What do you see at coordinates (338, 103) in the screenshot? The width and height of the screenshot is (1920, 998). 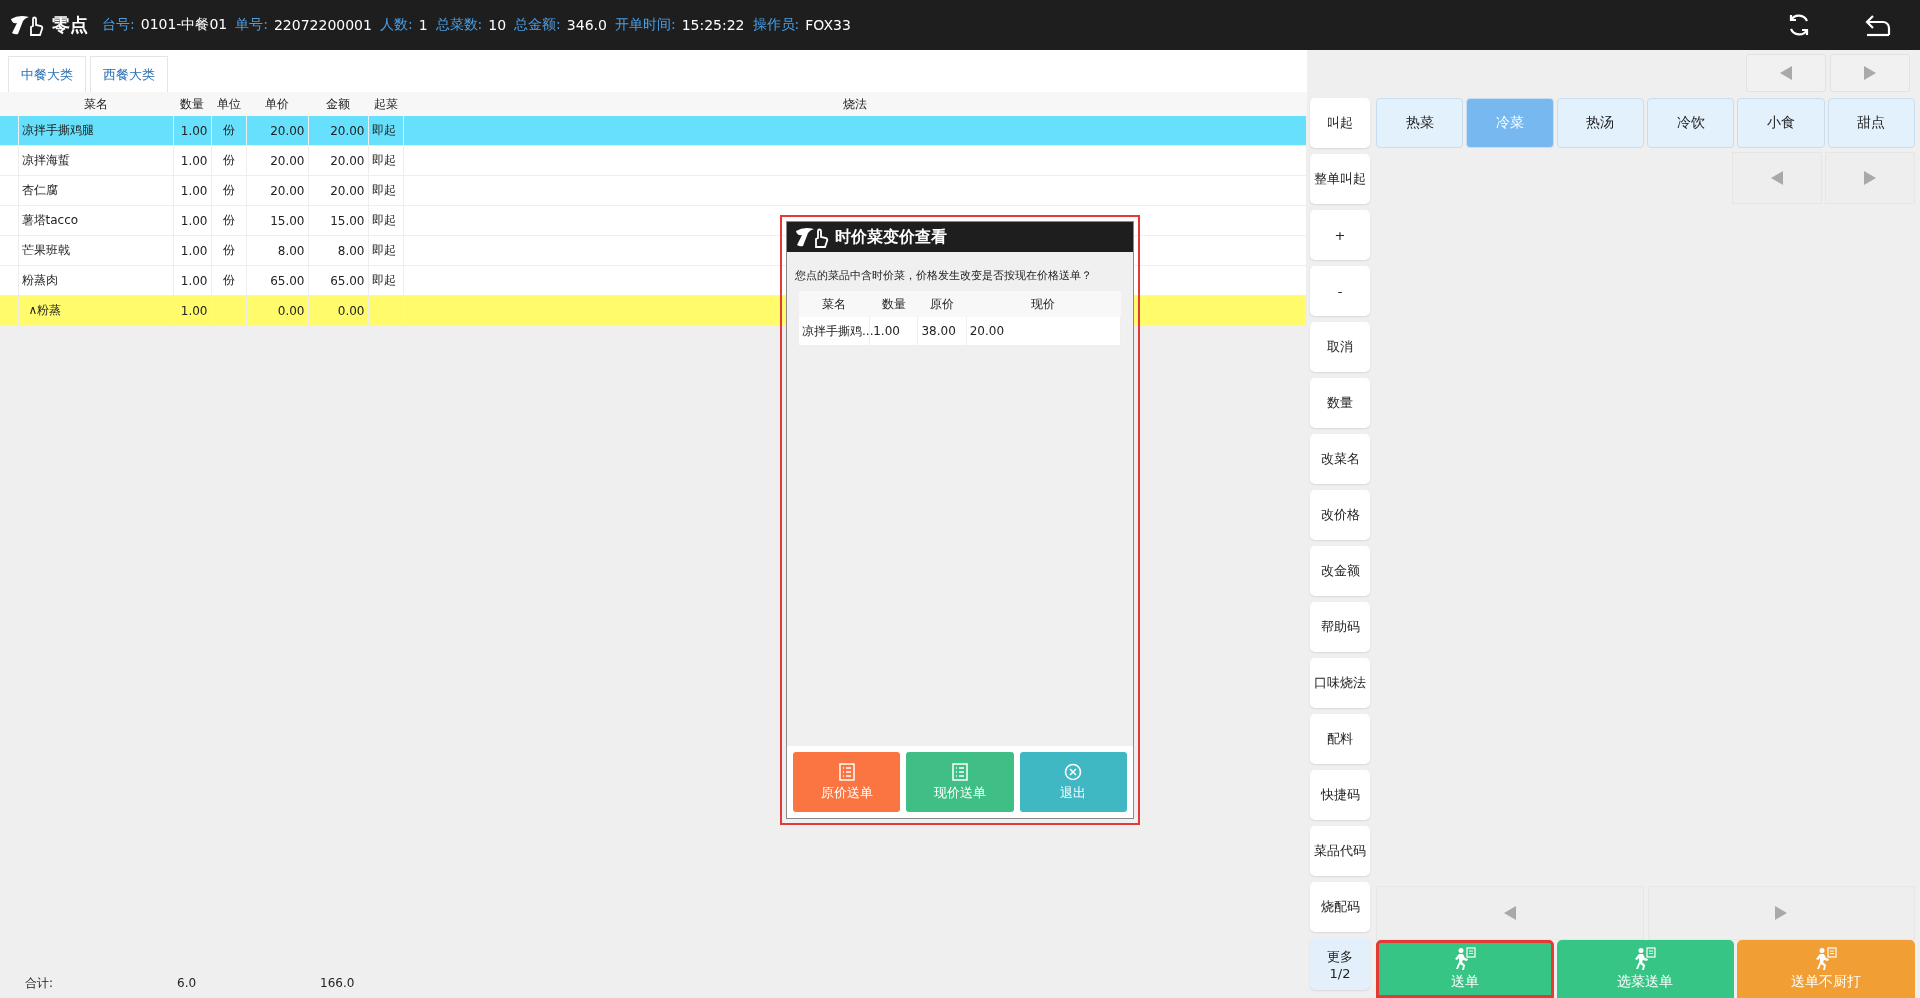 I see `column-header: 金额` at bounding box center [338, 103].